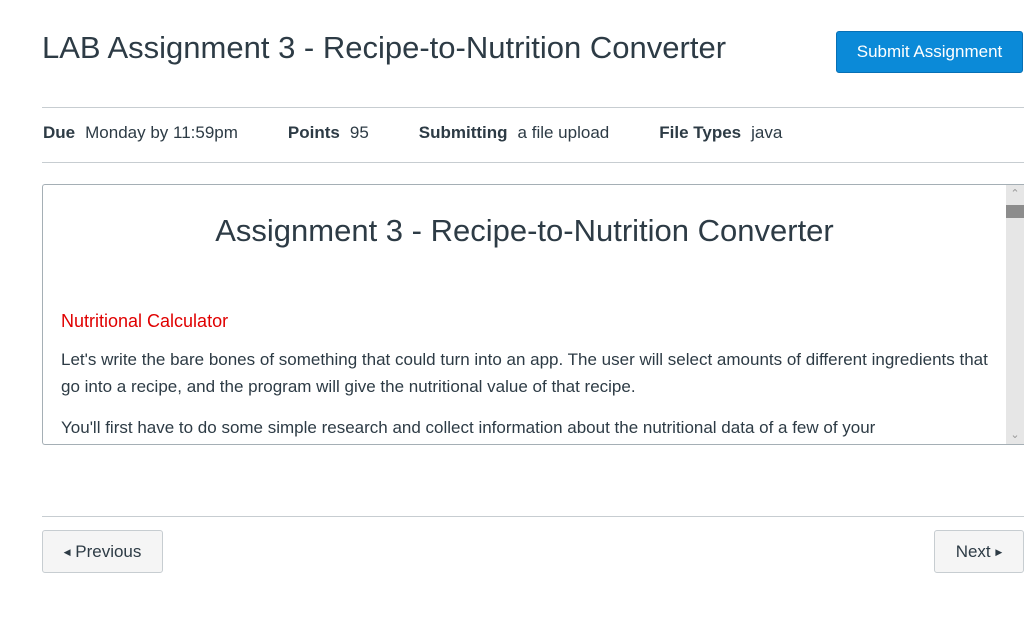 The height and width of the screenshot is (626, 1024). I want to click on detail-due: Due Monday by 11:59pm, so click(140, 132).